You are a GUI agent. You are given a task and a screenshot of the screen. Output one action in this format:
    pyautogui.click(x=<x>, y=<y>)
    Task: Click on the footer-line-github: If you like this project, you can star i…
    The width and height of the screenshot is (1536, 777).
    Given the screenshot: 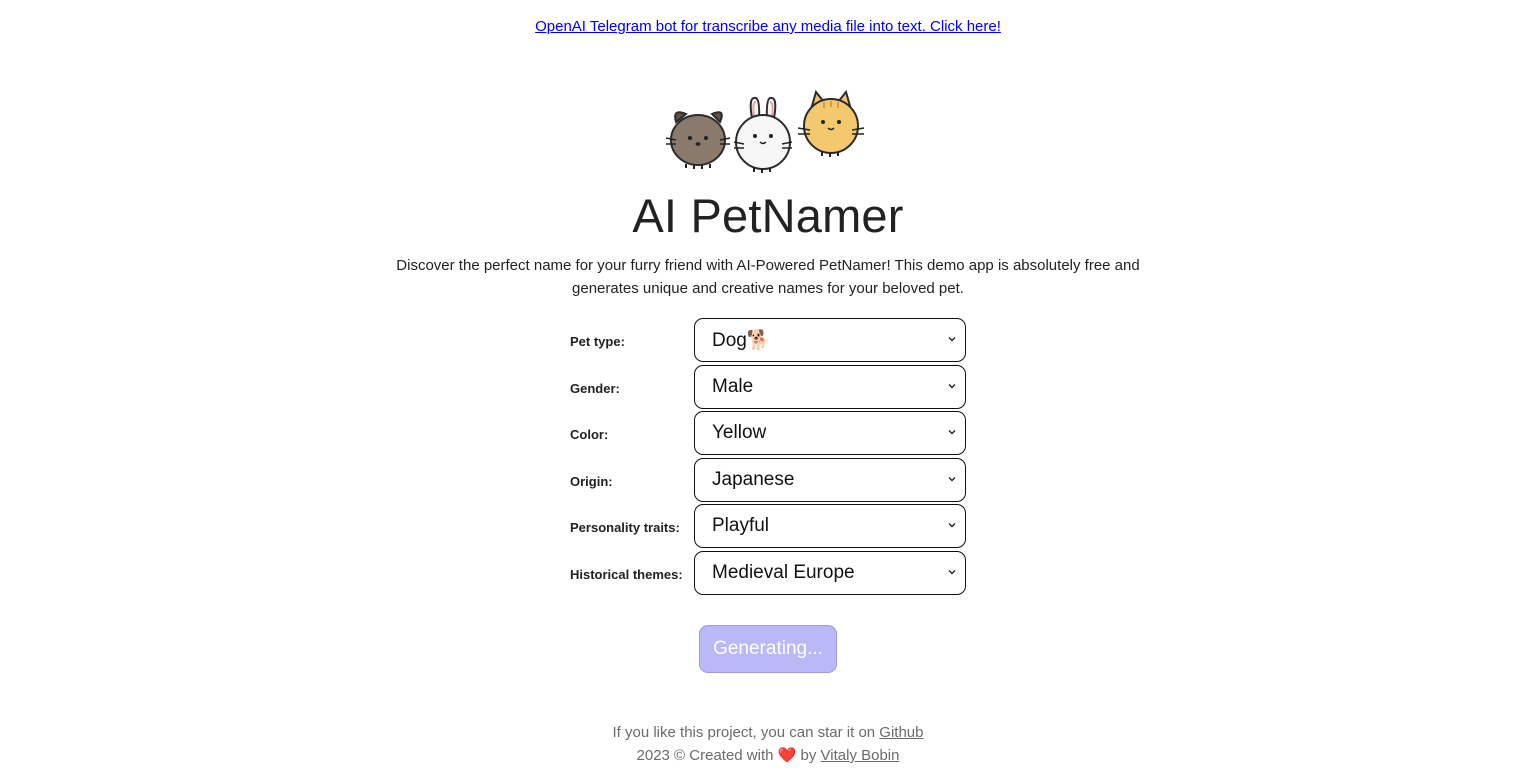 What is the action you would take?
    pyautogui.click(x=768, y=732)
    